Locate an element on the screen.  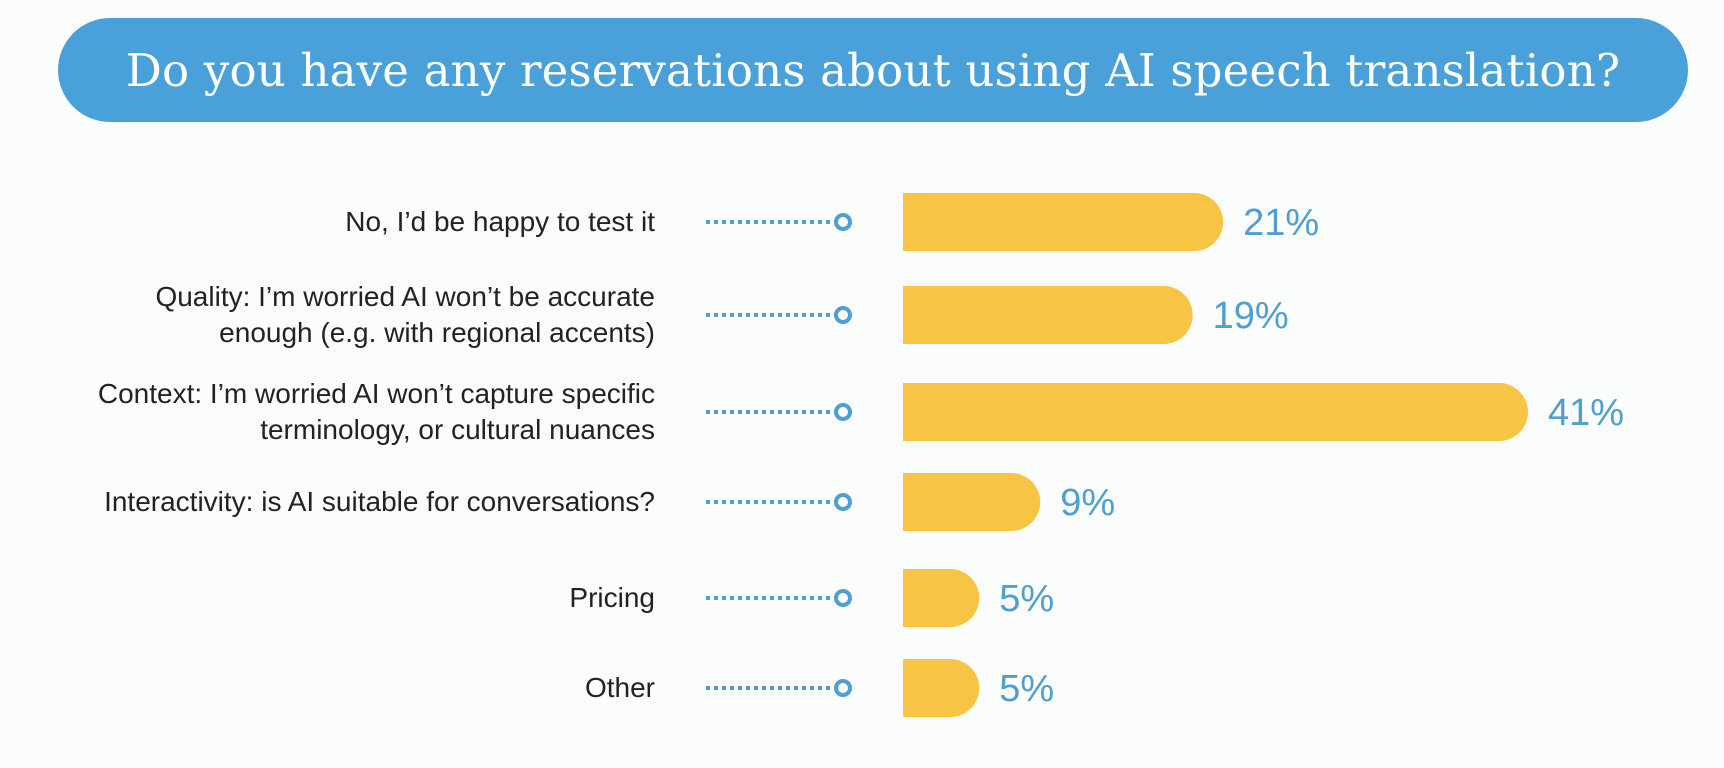
value-label: 21% is located at coordinates (1281, 223).